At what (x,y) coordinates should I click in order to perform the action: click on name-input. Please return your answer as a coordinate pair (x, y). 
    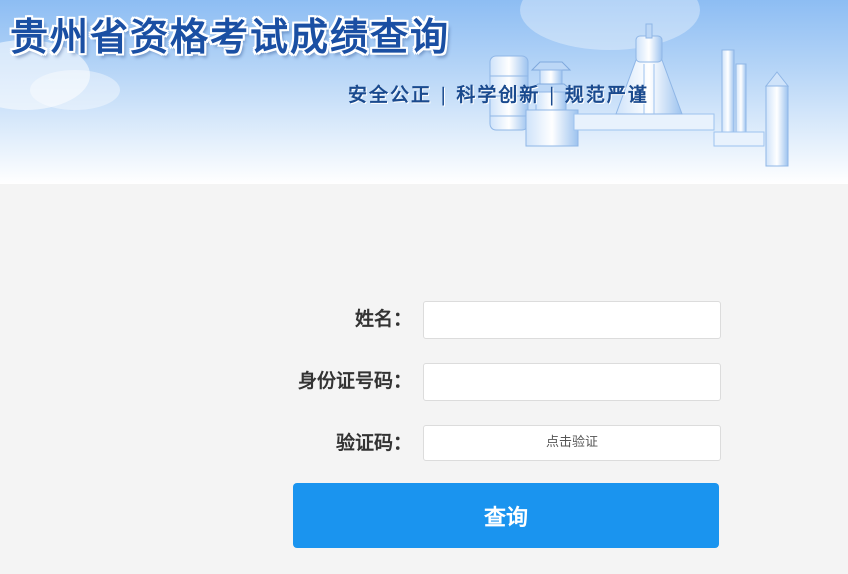
    Looking at the image, I should click on (572, 320).